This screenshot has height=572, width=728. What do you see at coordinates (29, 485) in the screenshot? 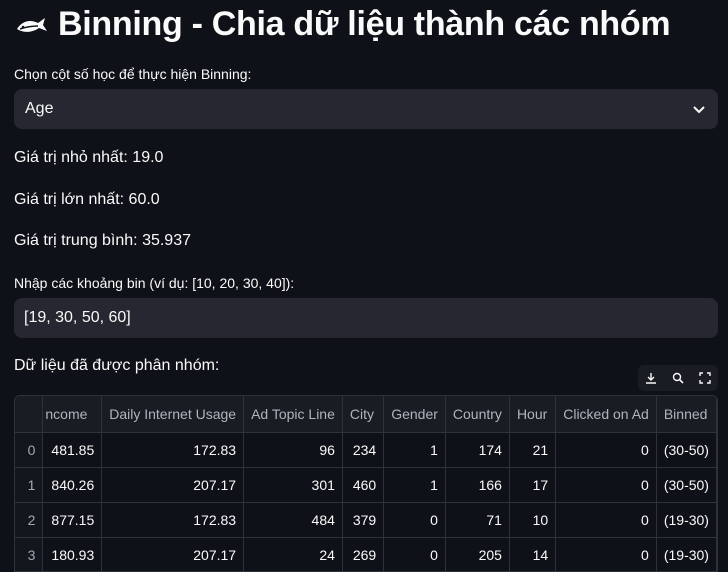
I see `row-index: 1` at bounding box center [29, 485].